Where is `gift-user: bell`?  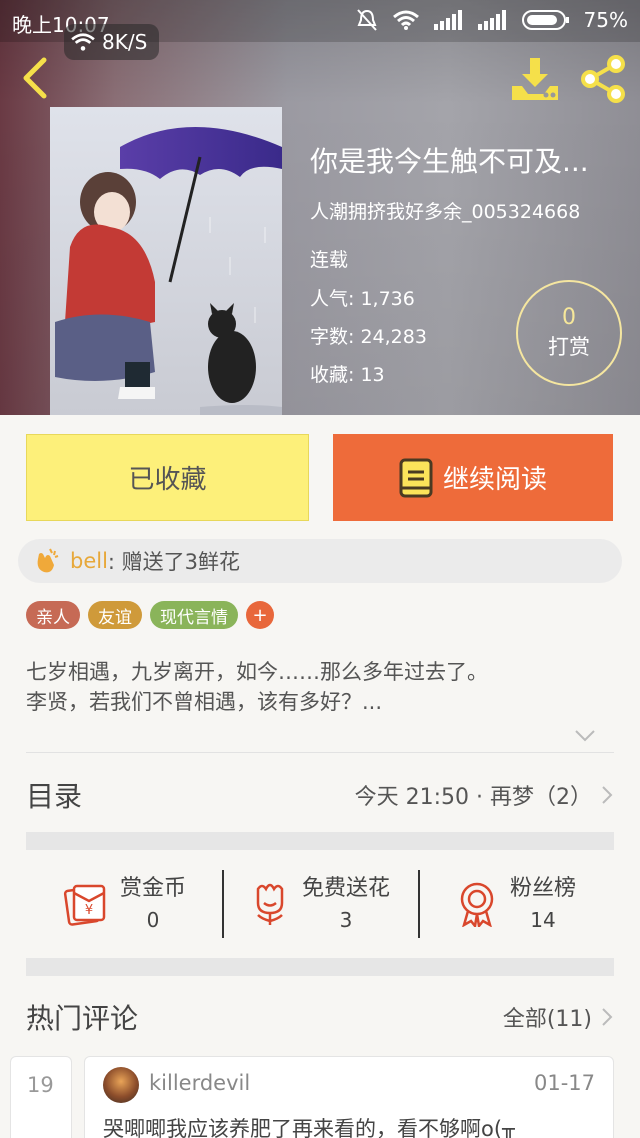
gift-user: bell is located at coordinates (89, 561).